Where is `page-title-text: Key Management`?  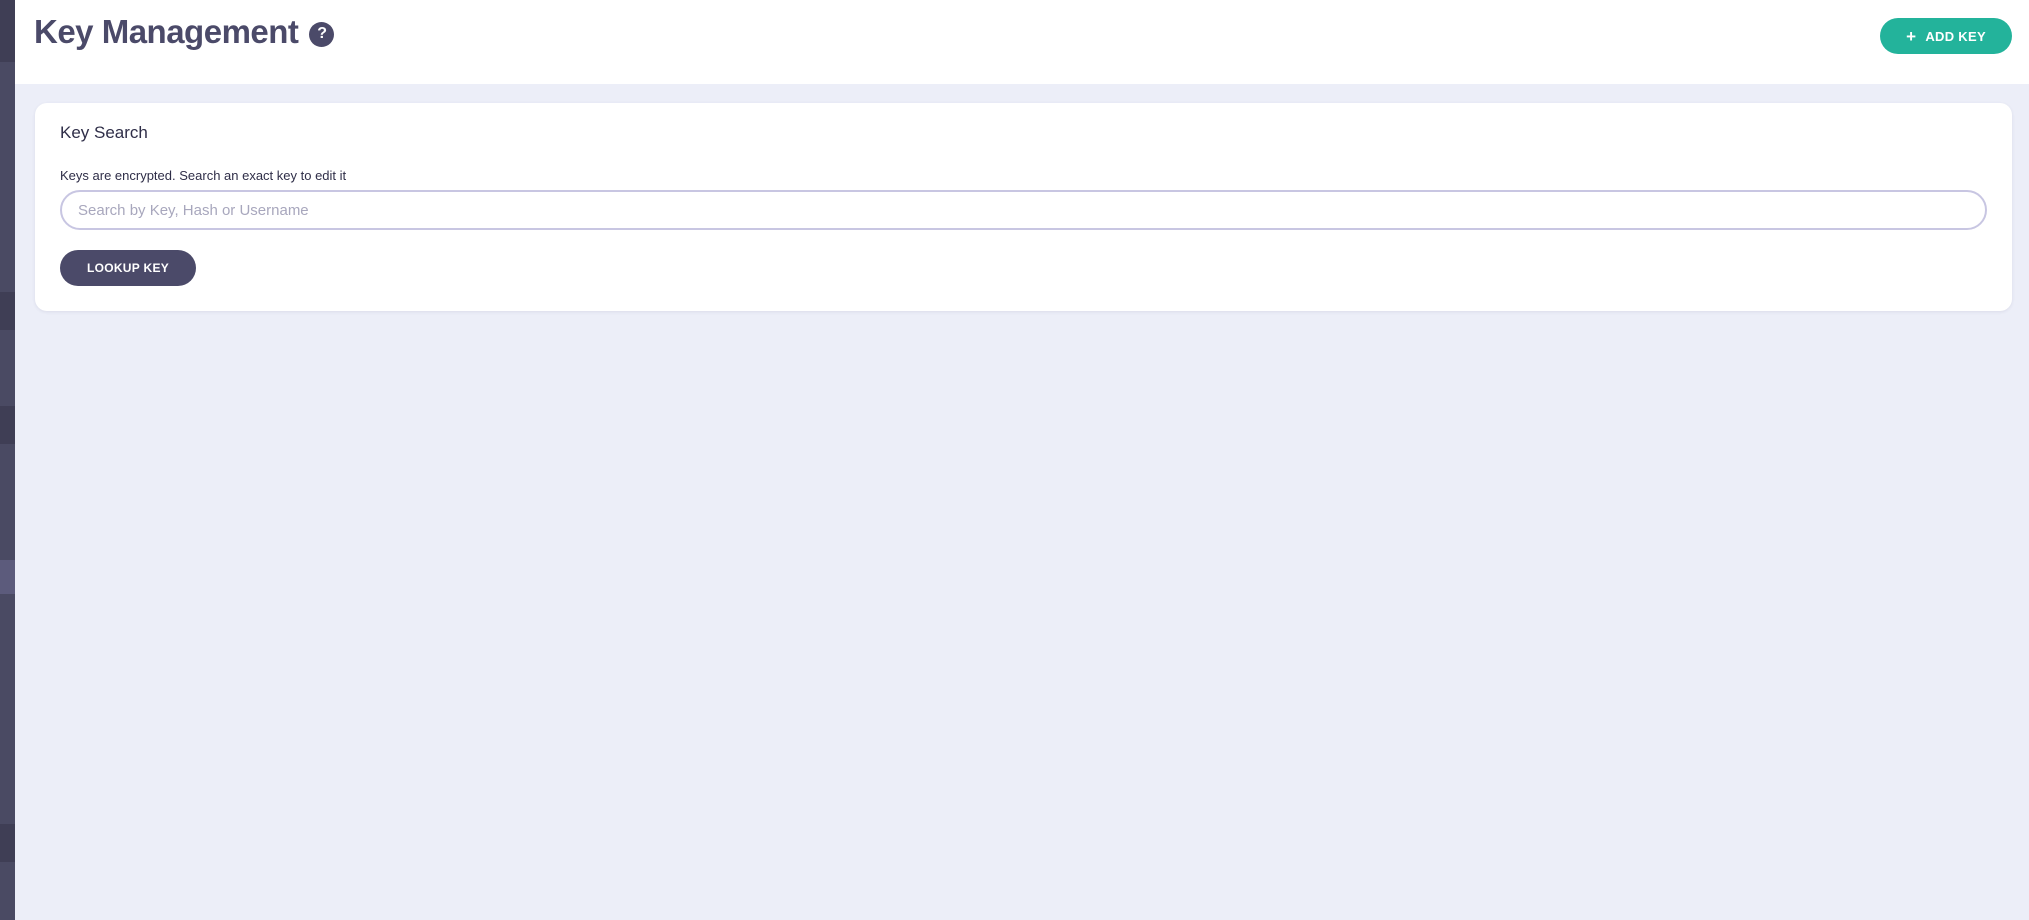
page-title-text: Key Management is located at coordinates (166, 31).